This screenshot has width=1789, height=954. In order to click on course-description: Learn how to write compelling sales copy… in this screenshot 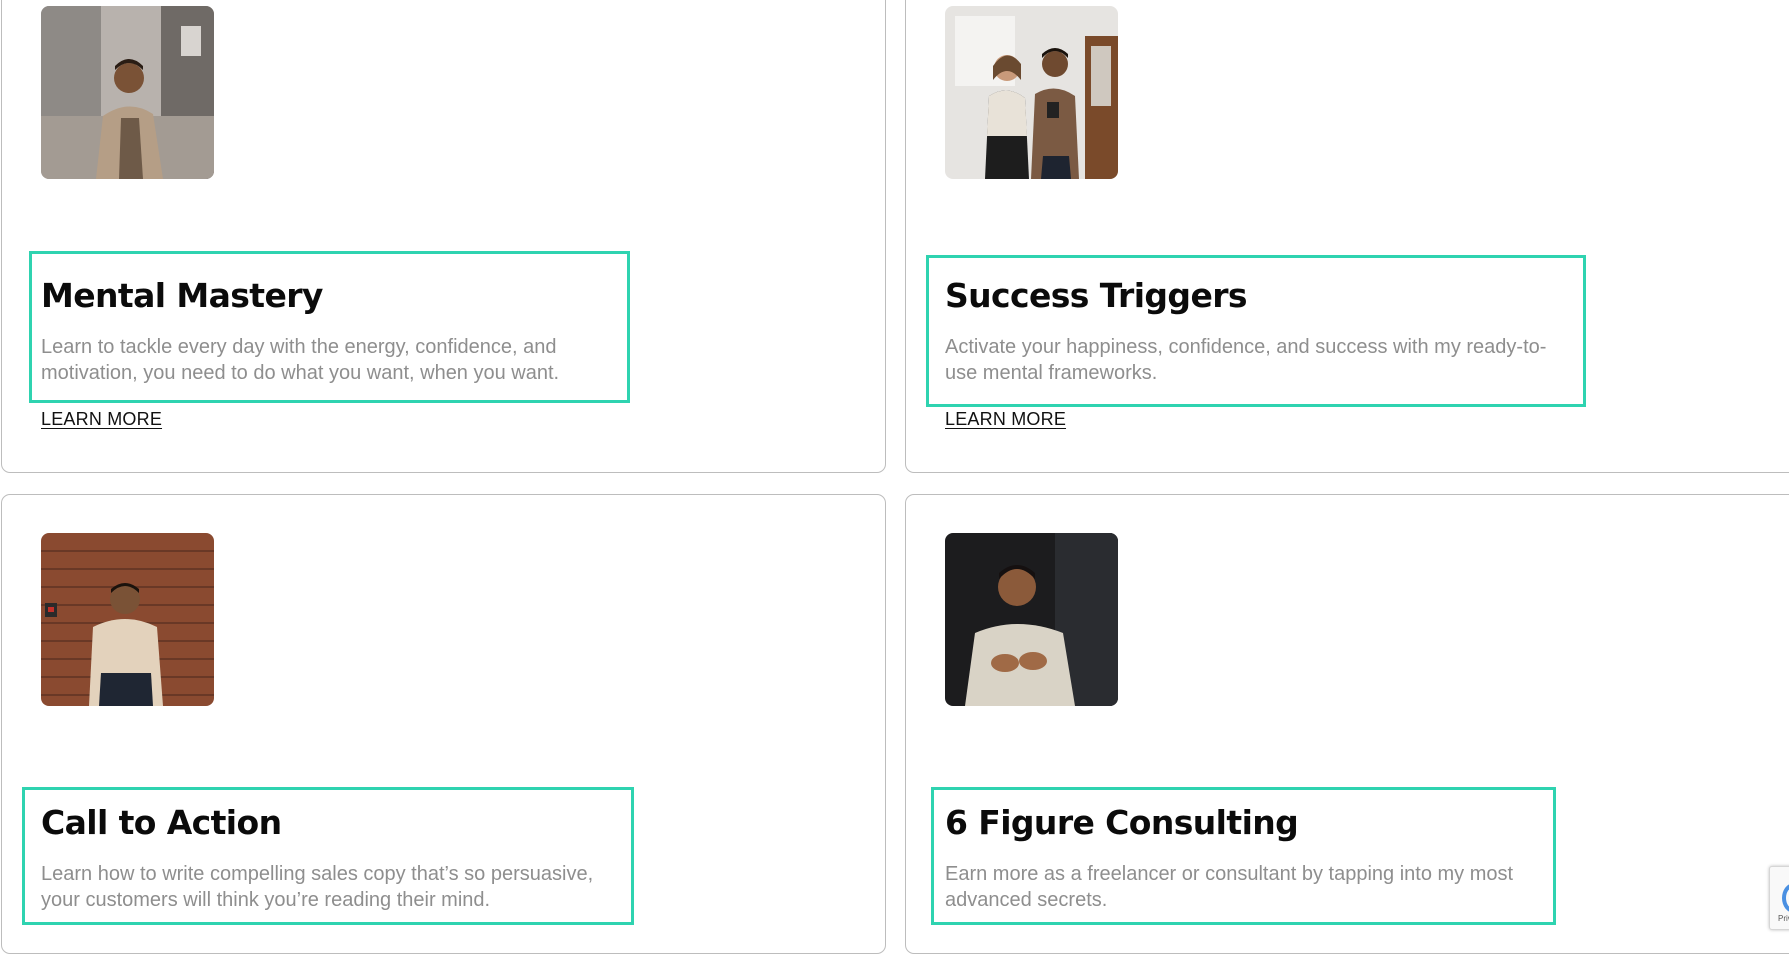, I will do `click(317, 887)`.